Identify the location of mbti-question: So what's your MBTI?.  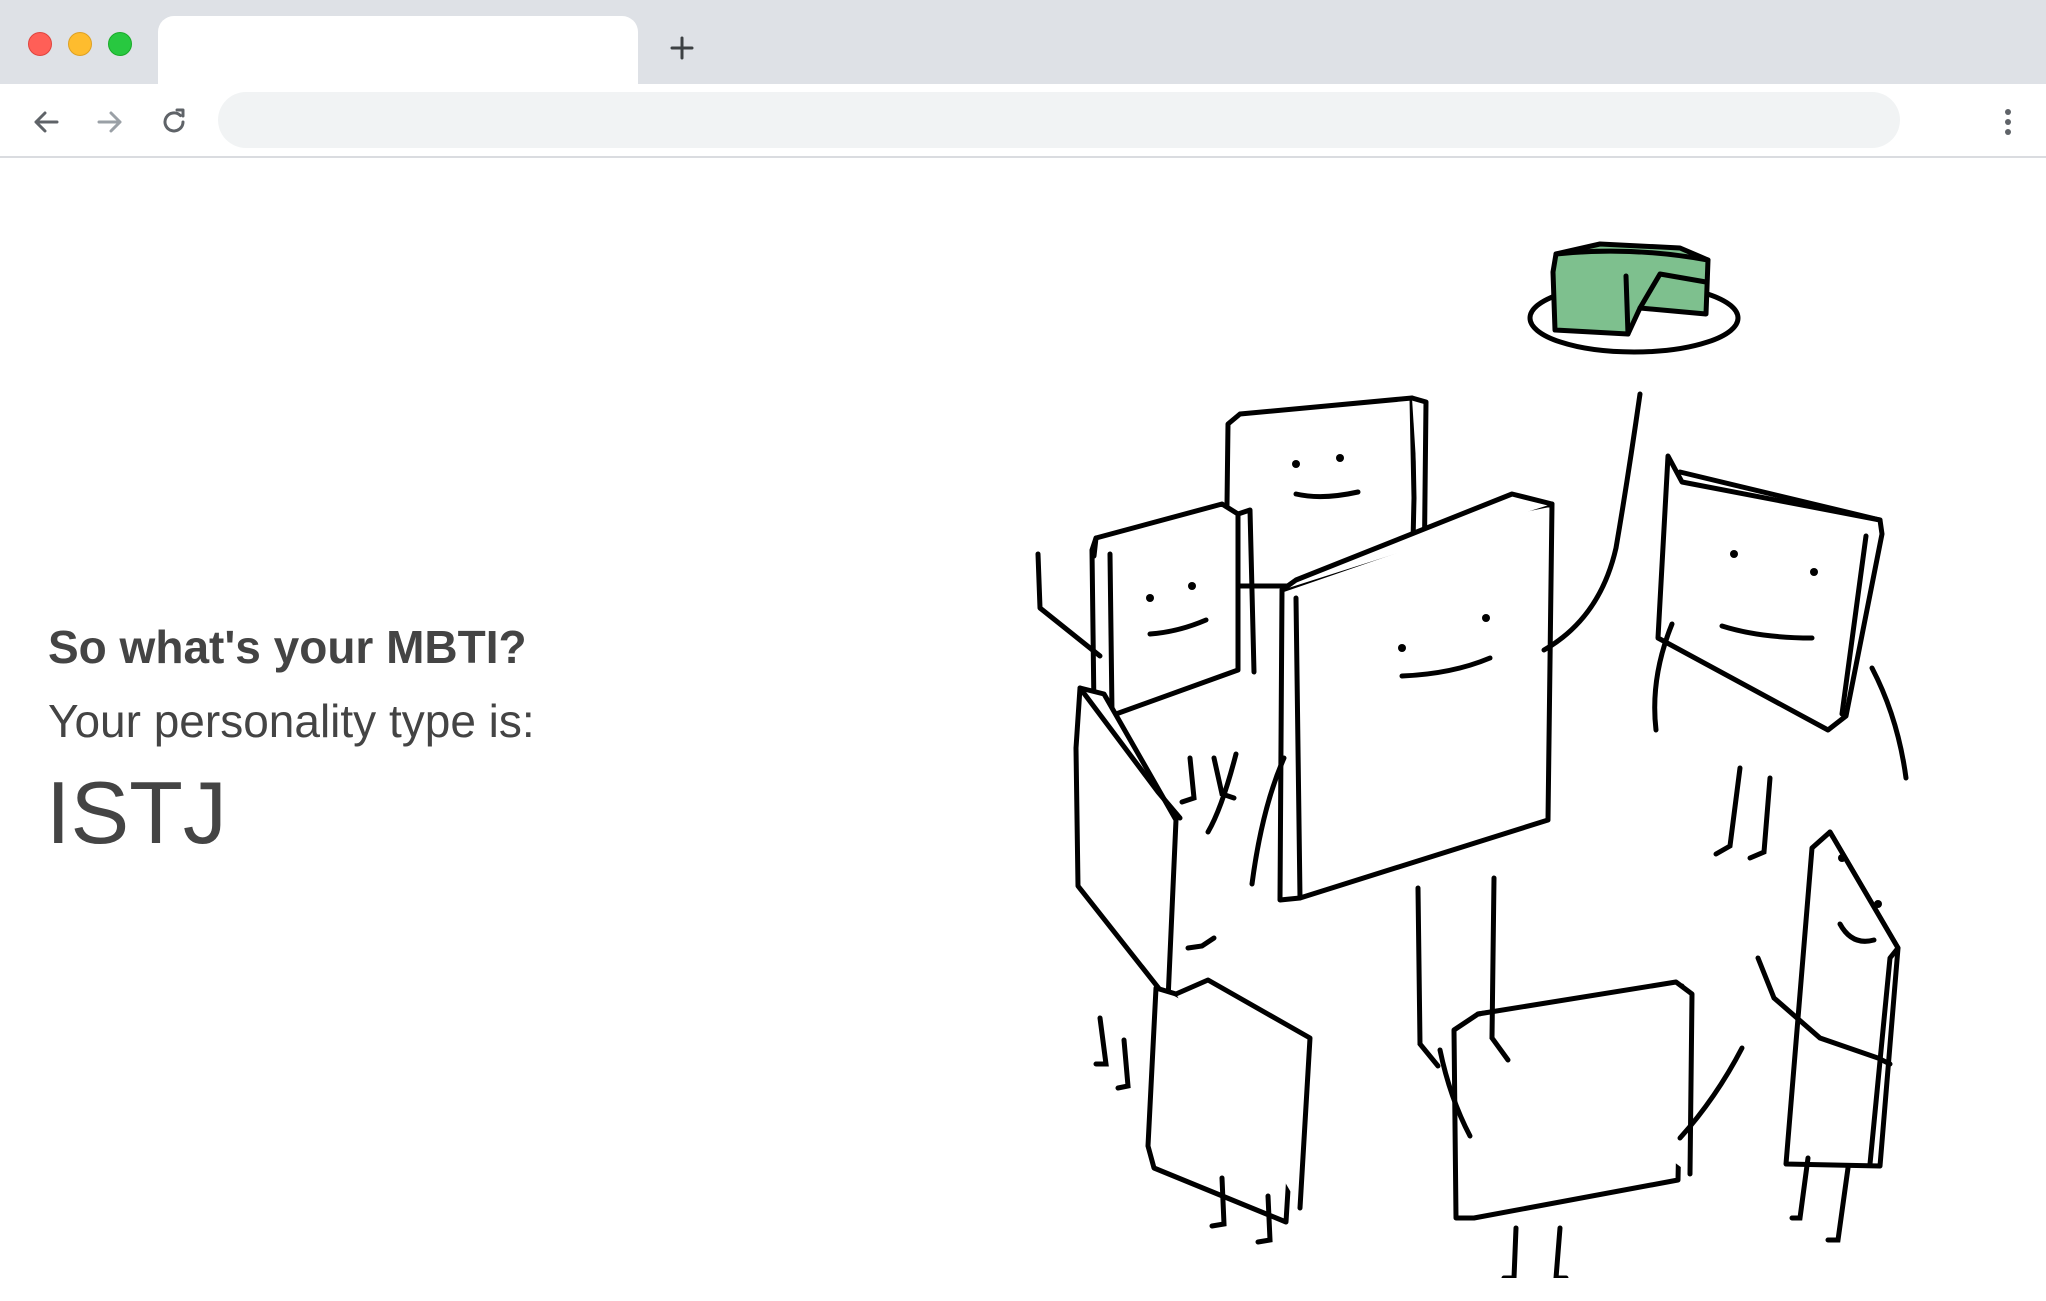
(287, 647).